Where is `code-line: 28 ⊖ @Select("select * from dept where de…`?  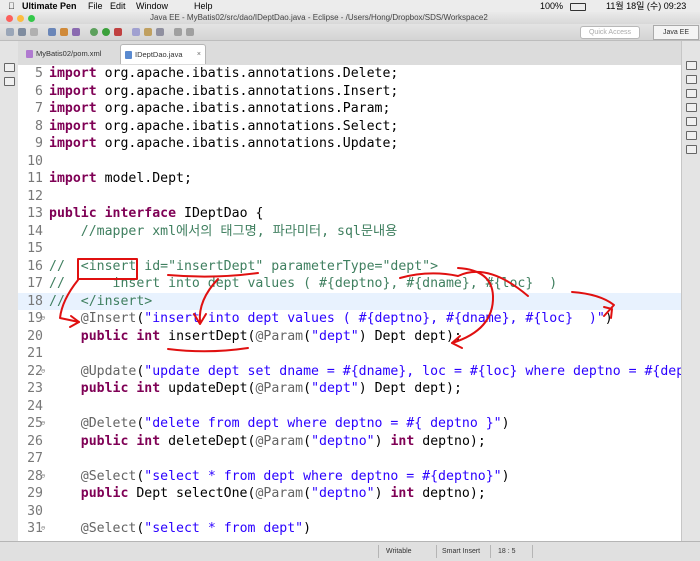
code-line: 28 ⊖ @Select("select * from dept where de… is located at coordinates (349, 477).